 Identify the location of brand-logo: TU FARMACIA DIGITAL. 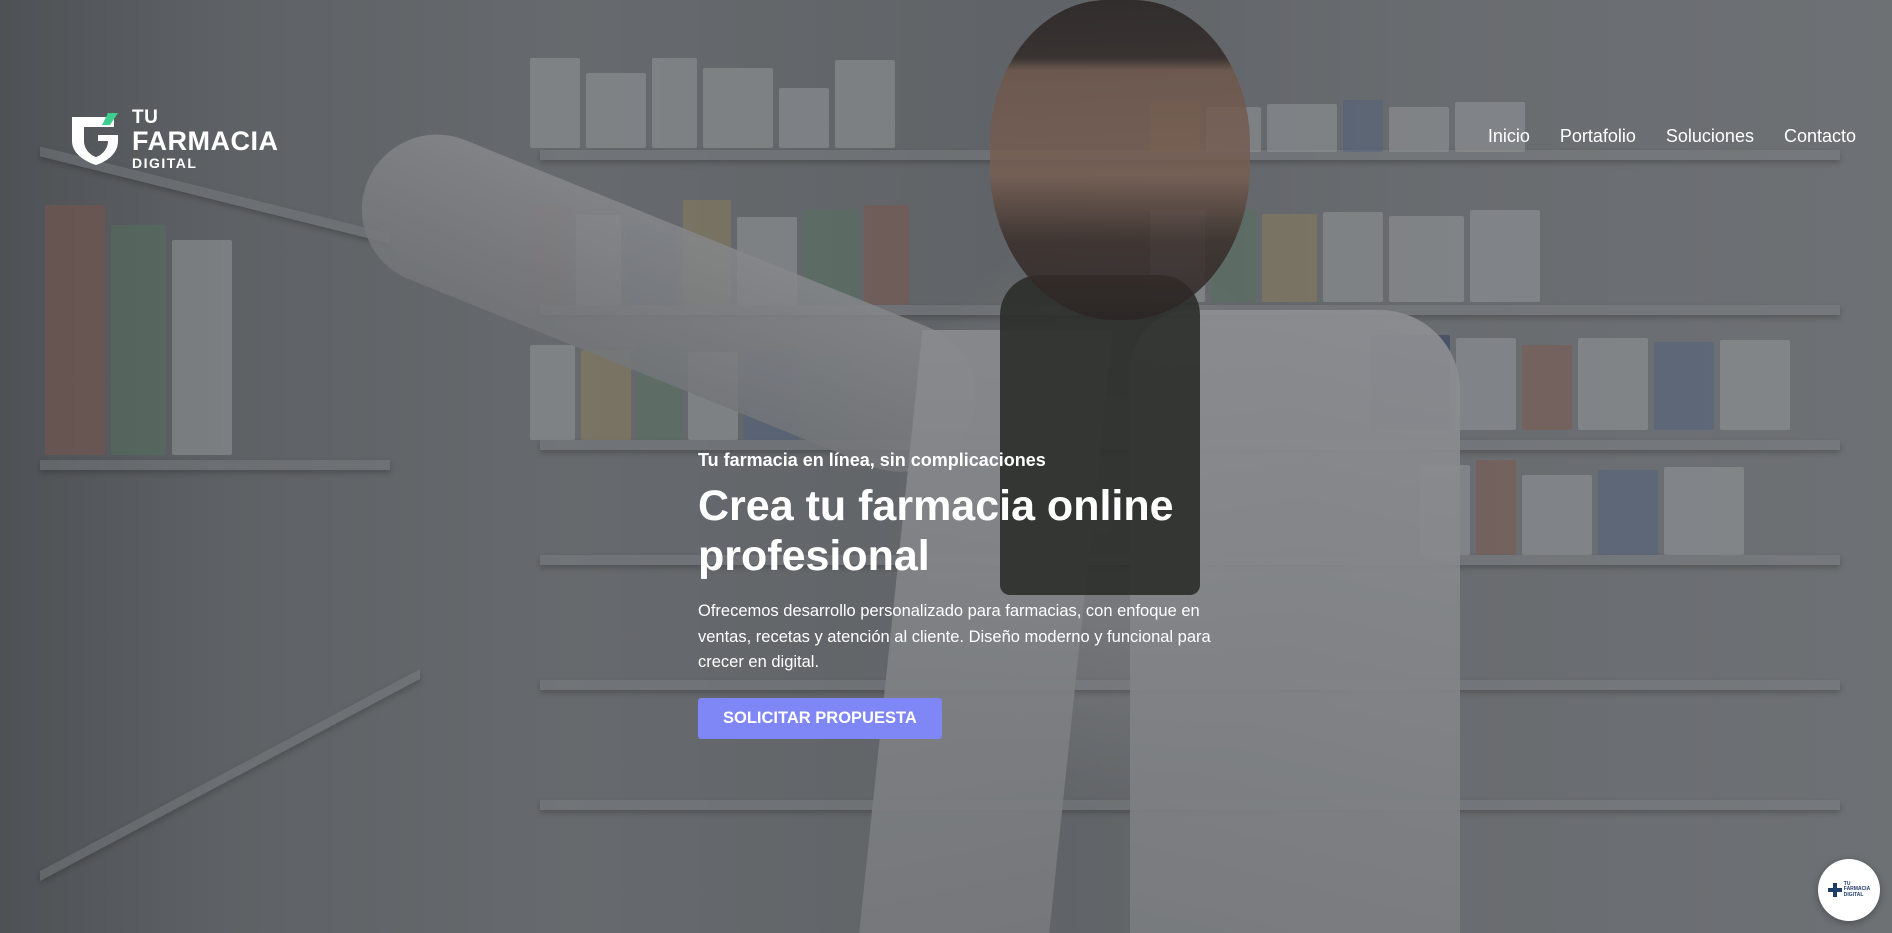
(173, 139).